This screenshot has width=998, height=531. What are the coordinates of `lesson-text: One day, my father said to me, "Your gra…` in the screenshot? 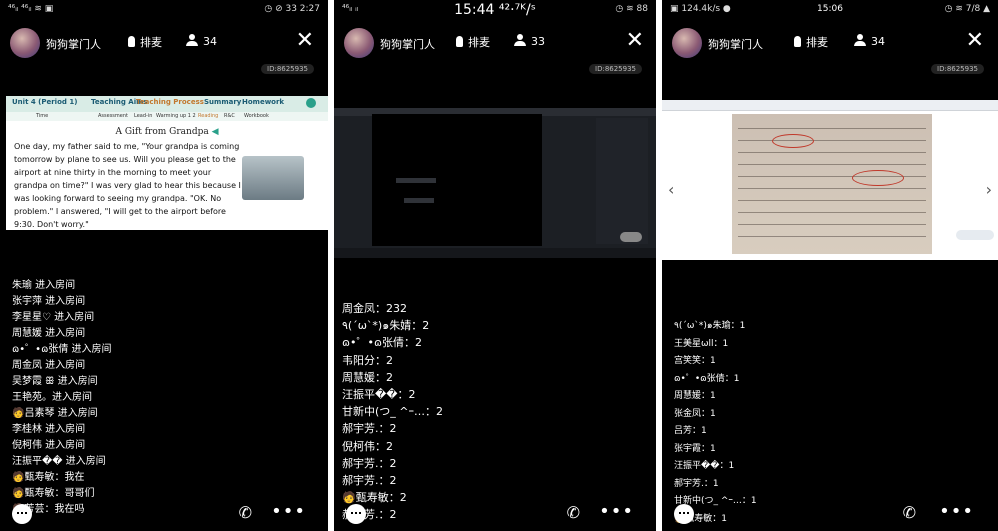 It's located at (127, 185).